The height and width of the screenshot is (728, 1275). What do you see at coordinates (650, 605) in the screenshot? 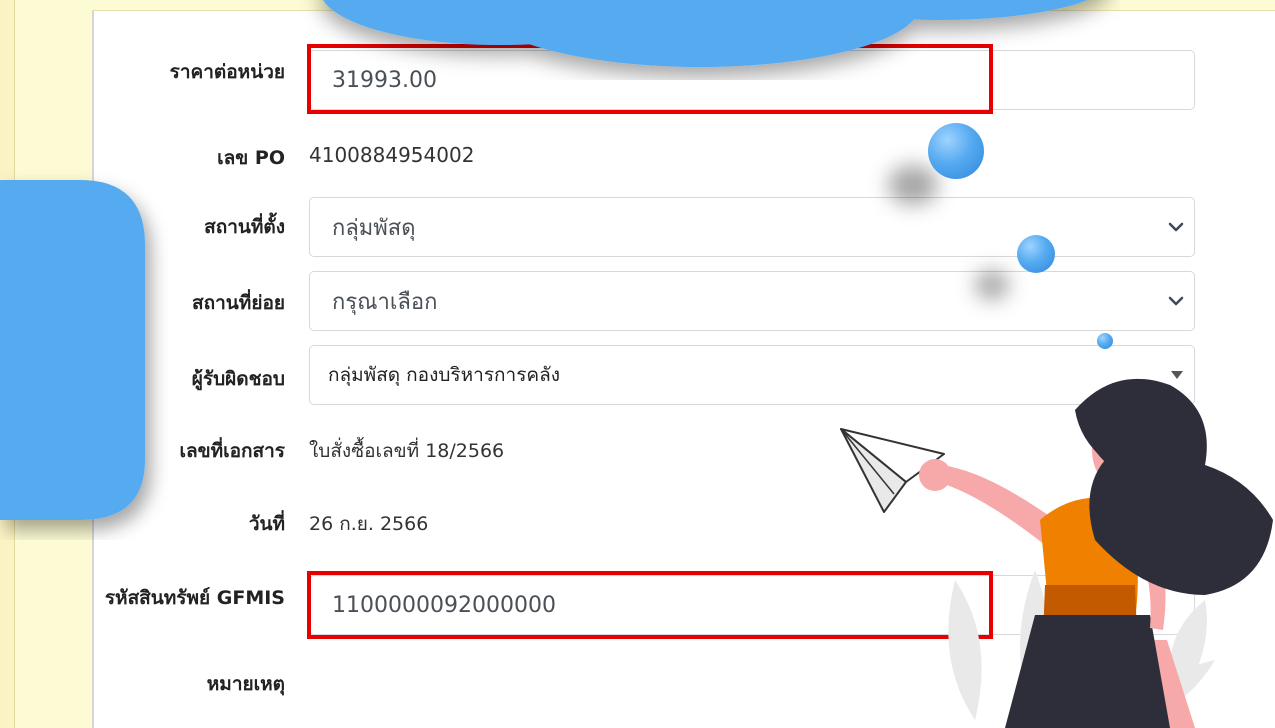
I see `gfmis-code-highlight` at bounding box center [650, 605].